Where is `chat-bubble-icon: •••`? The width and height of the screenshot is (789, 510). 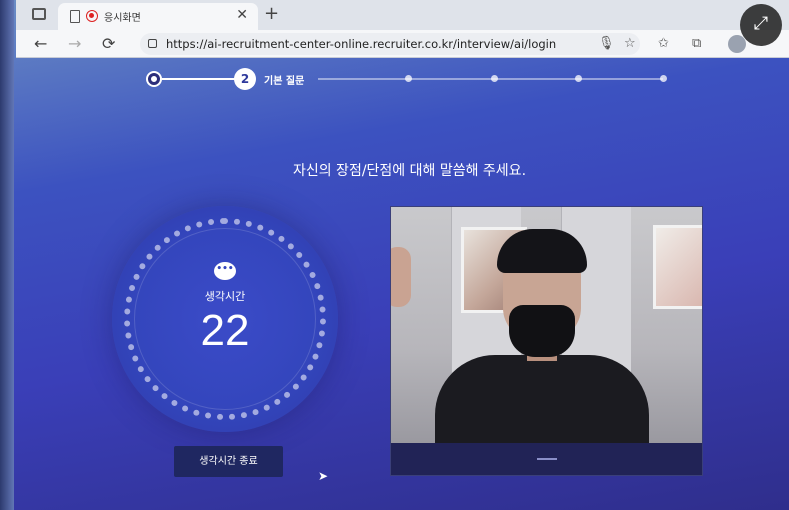
chat-bubble-icon: ••• is located at coordinates (225, 271).